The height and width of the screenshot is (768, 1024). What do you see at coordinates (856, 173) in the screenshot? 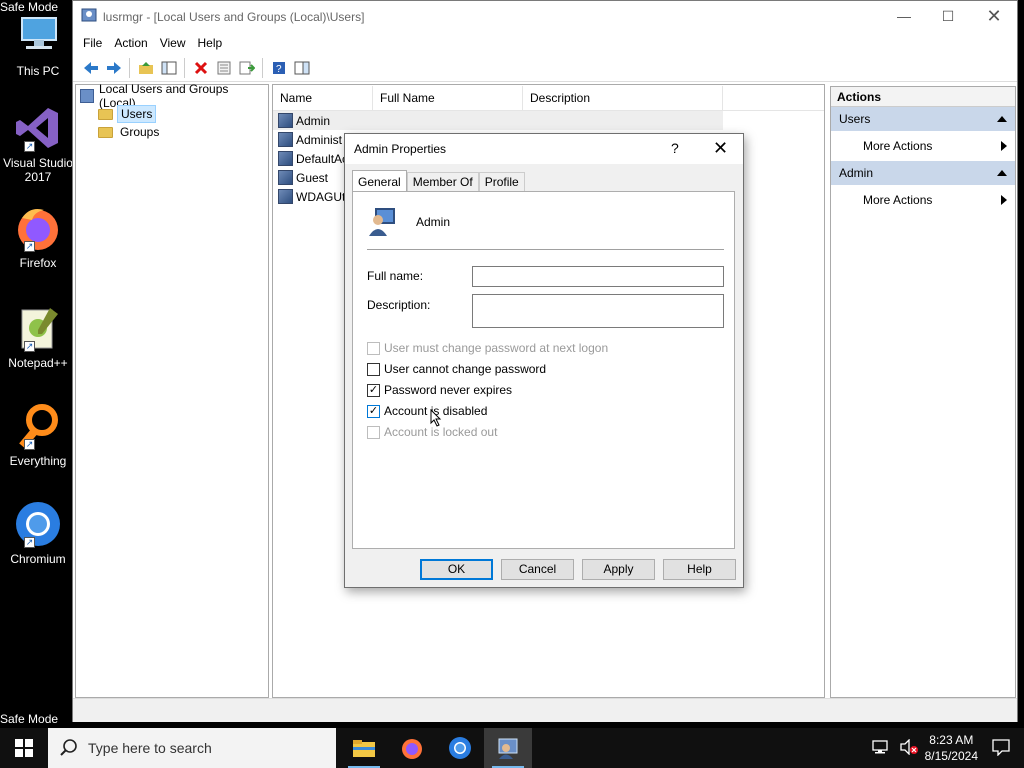
I see `section-title: Admin` at bounding box center [856, 173].